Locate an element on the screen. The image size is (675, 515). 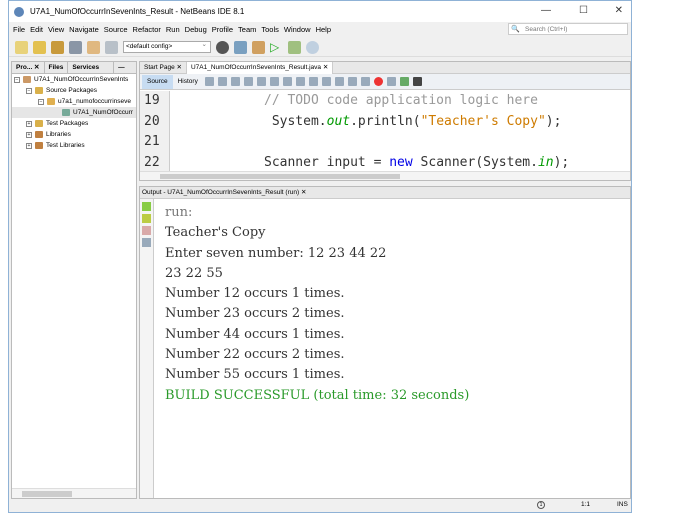
minimize-panel-button: — is located at coordinates (121, 68).